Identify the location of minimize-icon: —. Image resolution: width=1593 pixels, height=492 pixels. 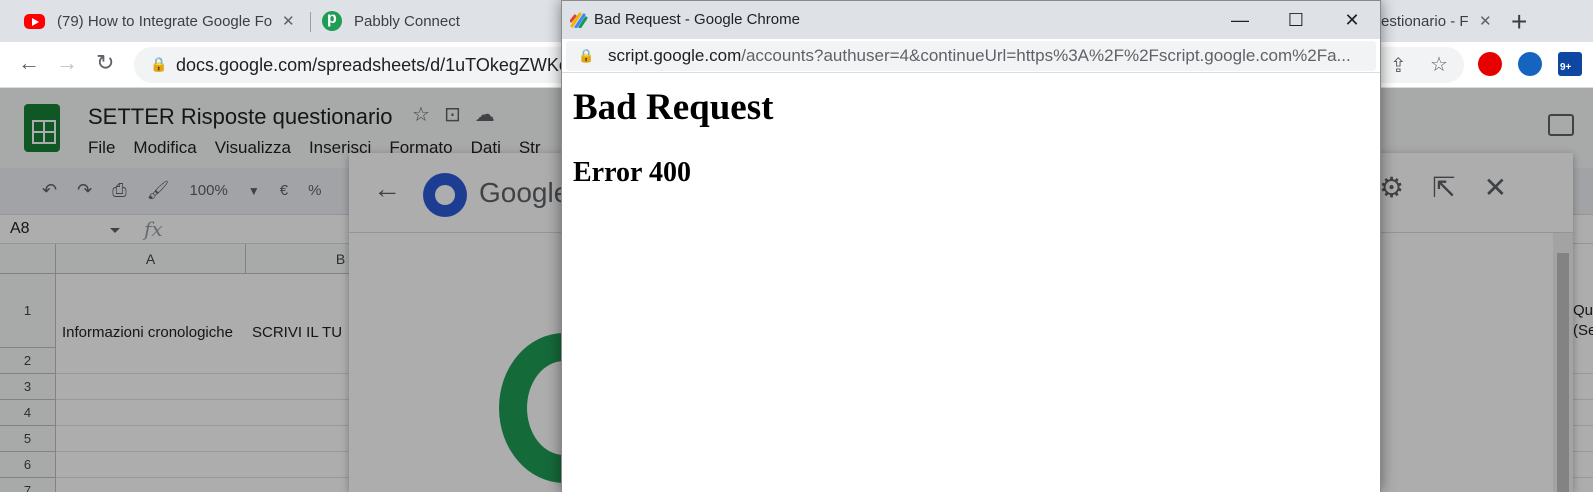
(1240, 20).